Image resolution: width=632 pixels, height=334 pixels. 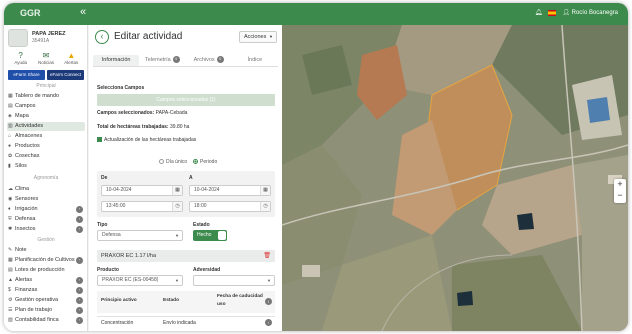 I want to click on radio-single-day: Día único, so click(x=173, y=162).